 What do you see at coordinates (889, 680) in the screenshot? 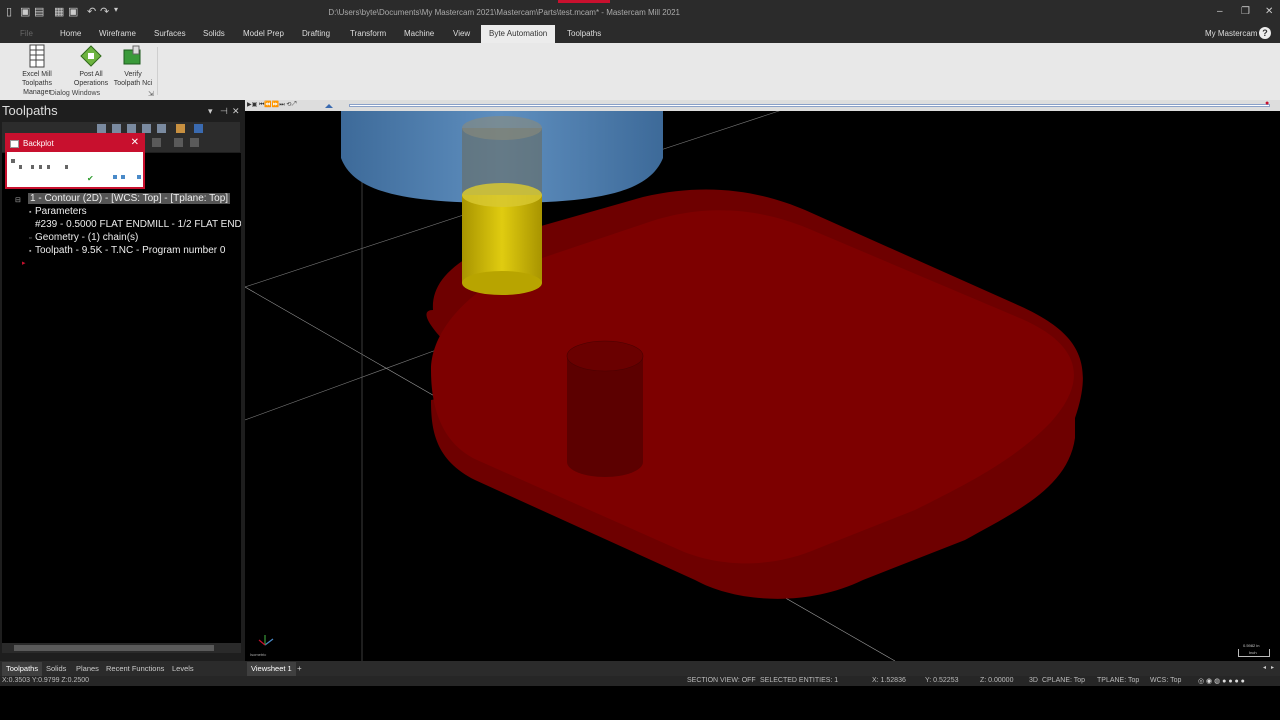
I see `x-coordinate: X: 1.52836` at bounding box center [889, 680].